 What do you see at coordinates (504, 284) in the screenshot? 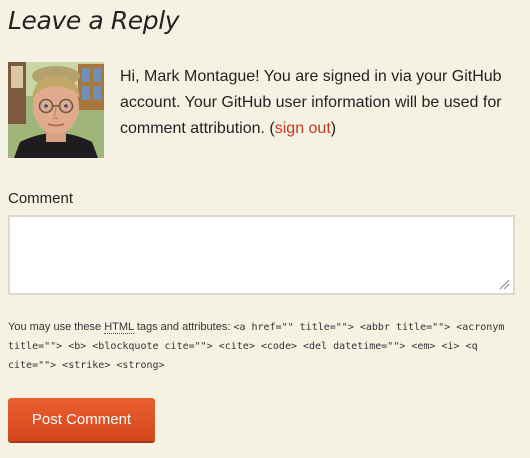
I see `resize-grip-icon` at bounding box center [504, 284].